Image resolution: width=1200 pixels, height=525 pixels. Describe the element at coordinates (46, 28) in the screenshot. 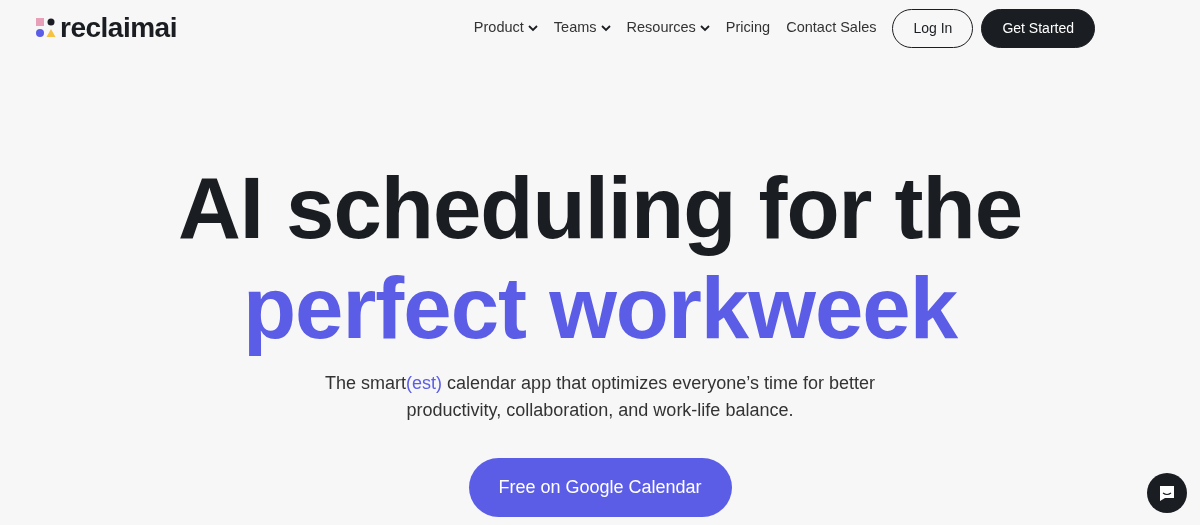

I see `logo-icon` at that location.